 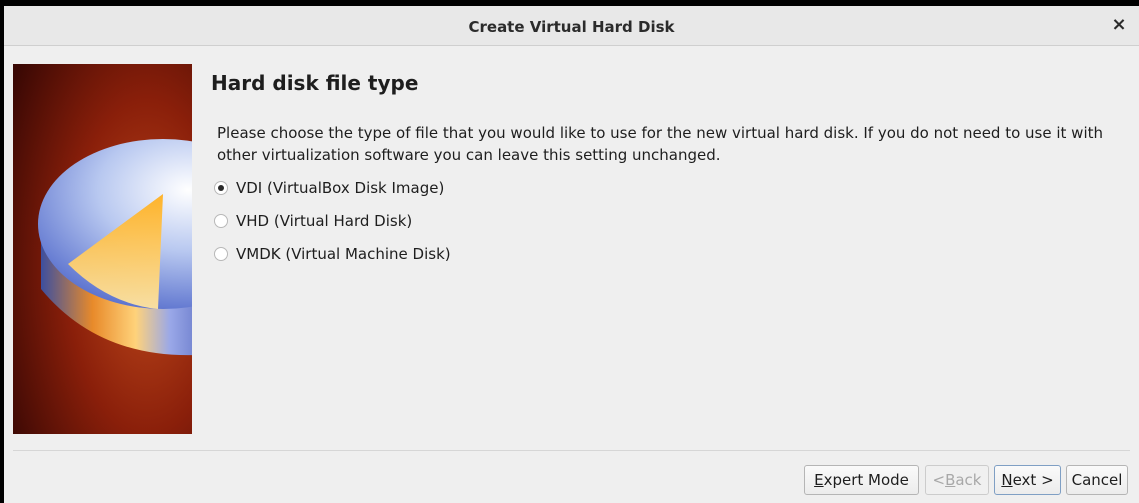 I want to click on radio-option-vmdk: VMDK (Virtual Machine Disk), so click(x=332, y=254).